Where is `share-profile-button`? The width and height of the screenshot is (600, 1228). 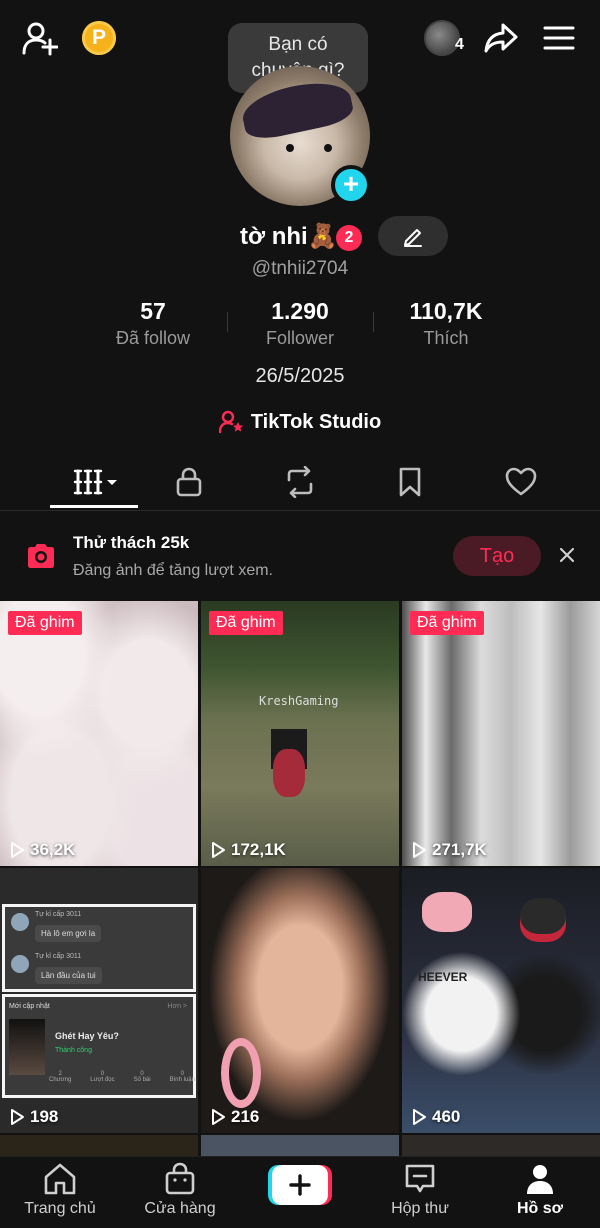 share-profile-button is located at coordinates (501, 38).